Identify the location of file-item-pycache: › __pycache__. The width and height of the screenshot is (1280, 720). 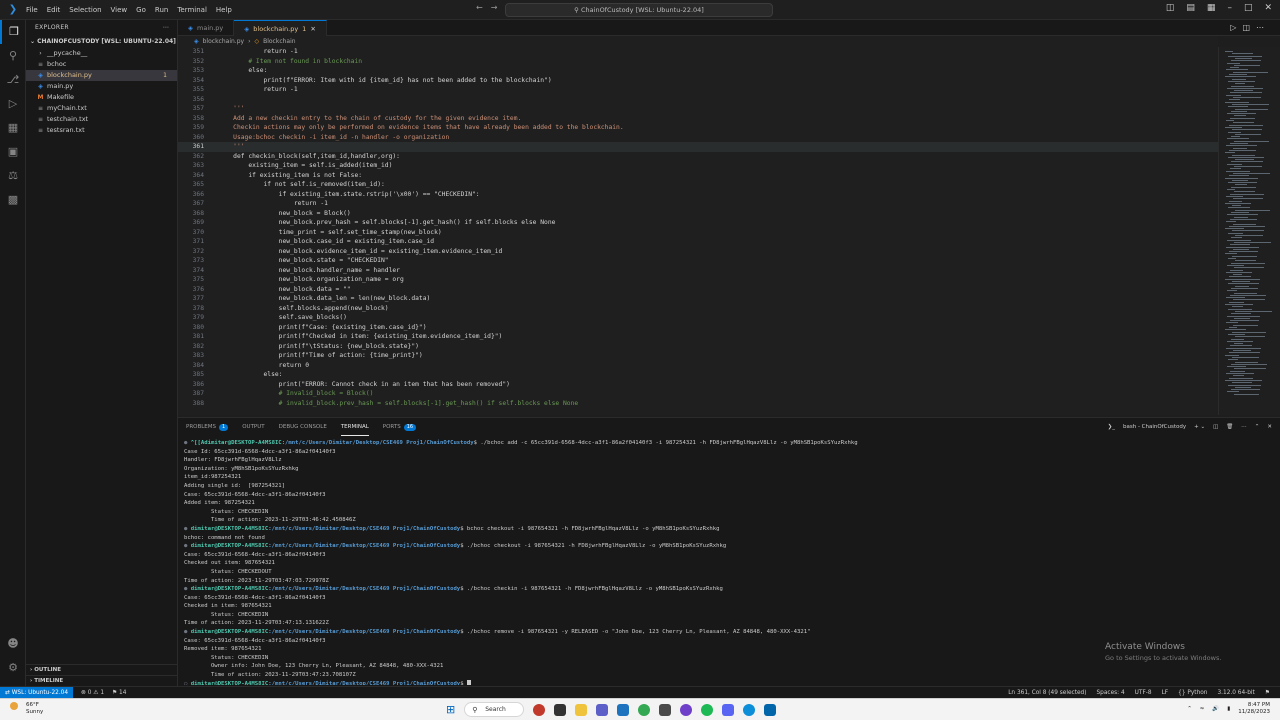
(101, 53).